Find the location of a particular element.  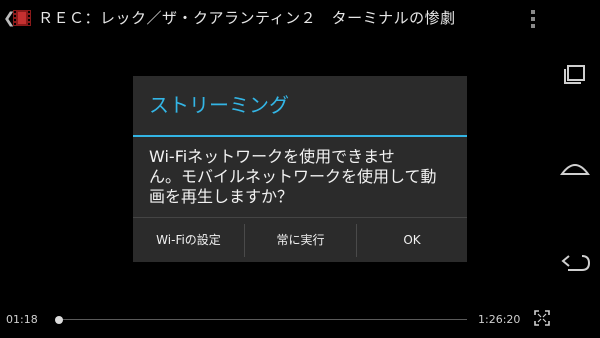

home-icon is located at coordinates (575, 168).